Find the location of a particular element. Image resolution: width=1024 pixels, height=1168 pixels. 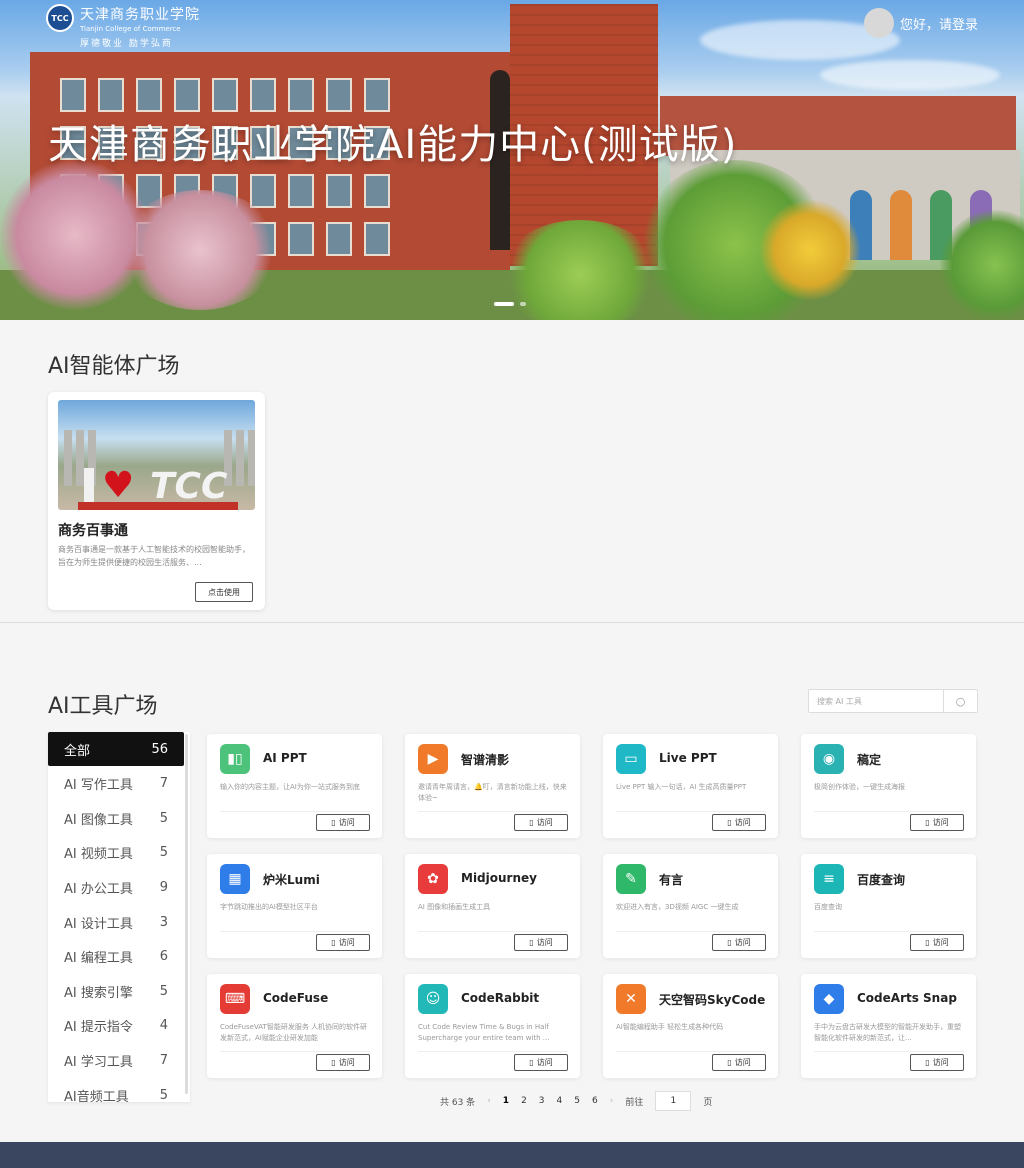

tool-name: 有言 is located at coordinates (671, 880).